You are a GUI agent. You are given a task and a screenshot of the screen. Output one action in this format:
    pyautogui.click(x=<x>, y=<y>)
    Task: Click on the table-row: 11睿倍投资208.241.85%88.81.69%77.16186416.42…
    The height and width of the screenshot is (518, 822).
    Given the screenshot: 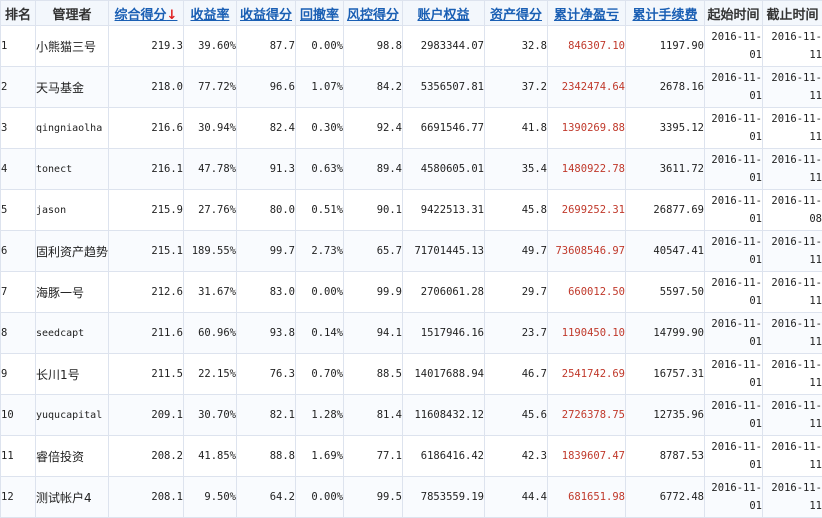 What is the action you would take?
    pyautogui.click(x=411, y=456)
    